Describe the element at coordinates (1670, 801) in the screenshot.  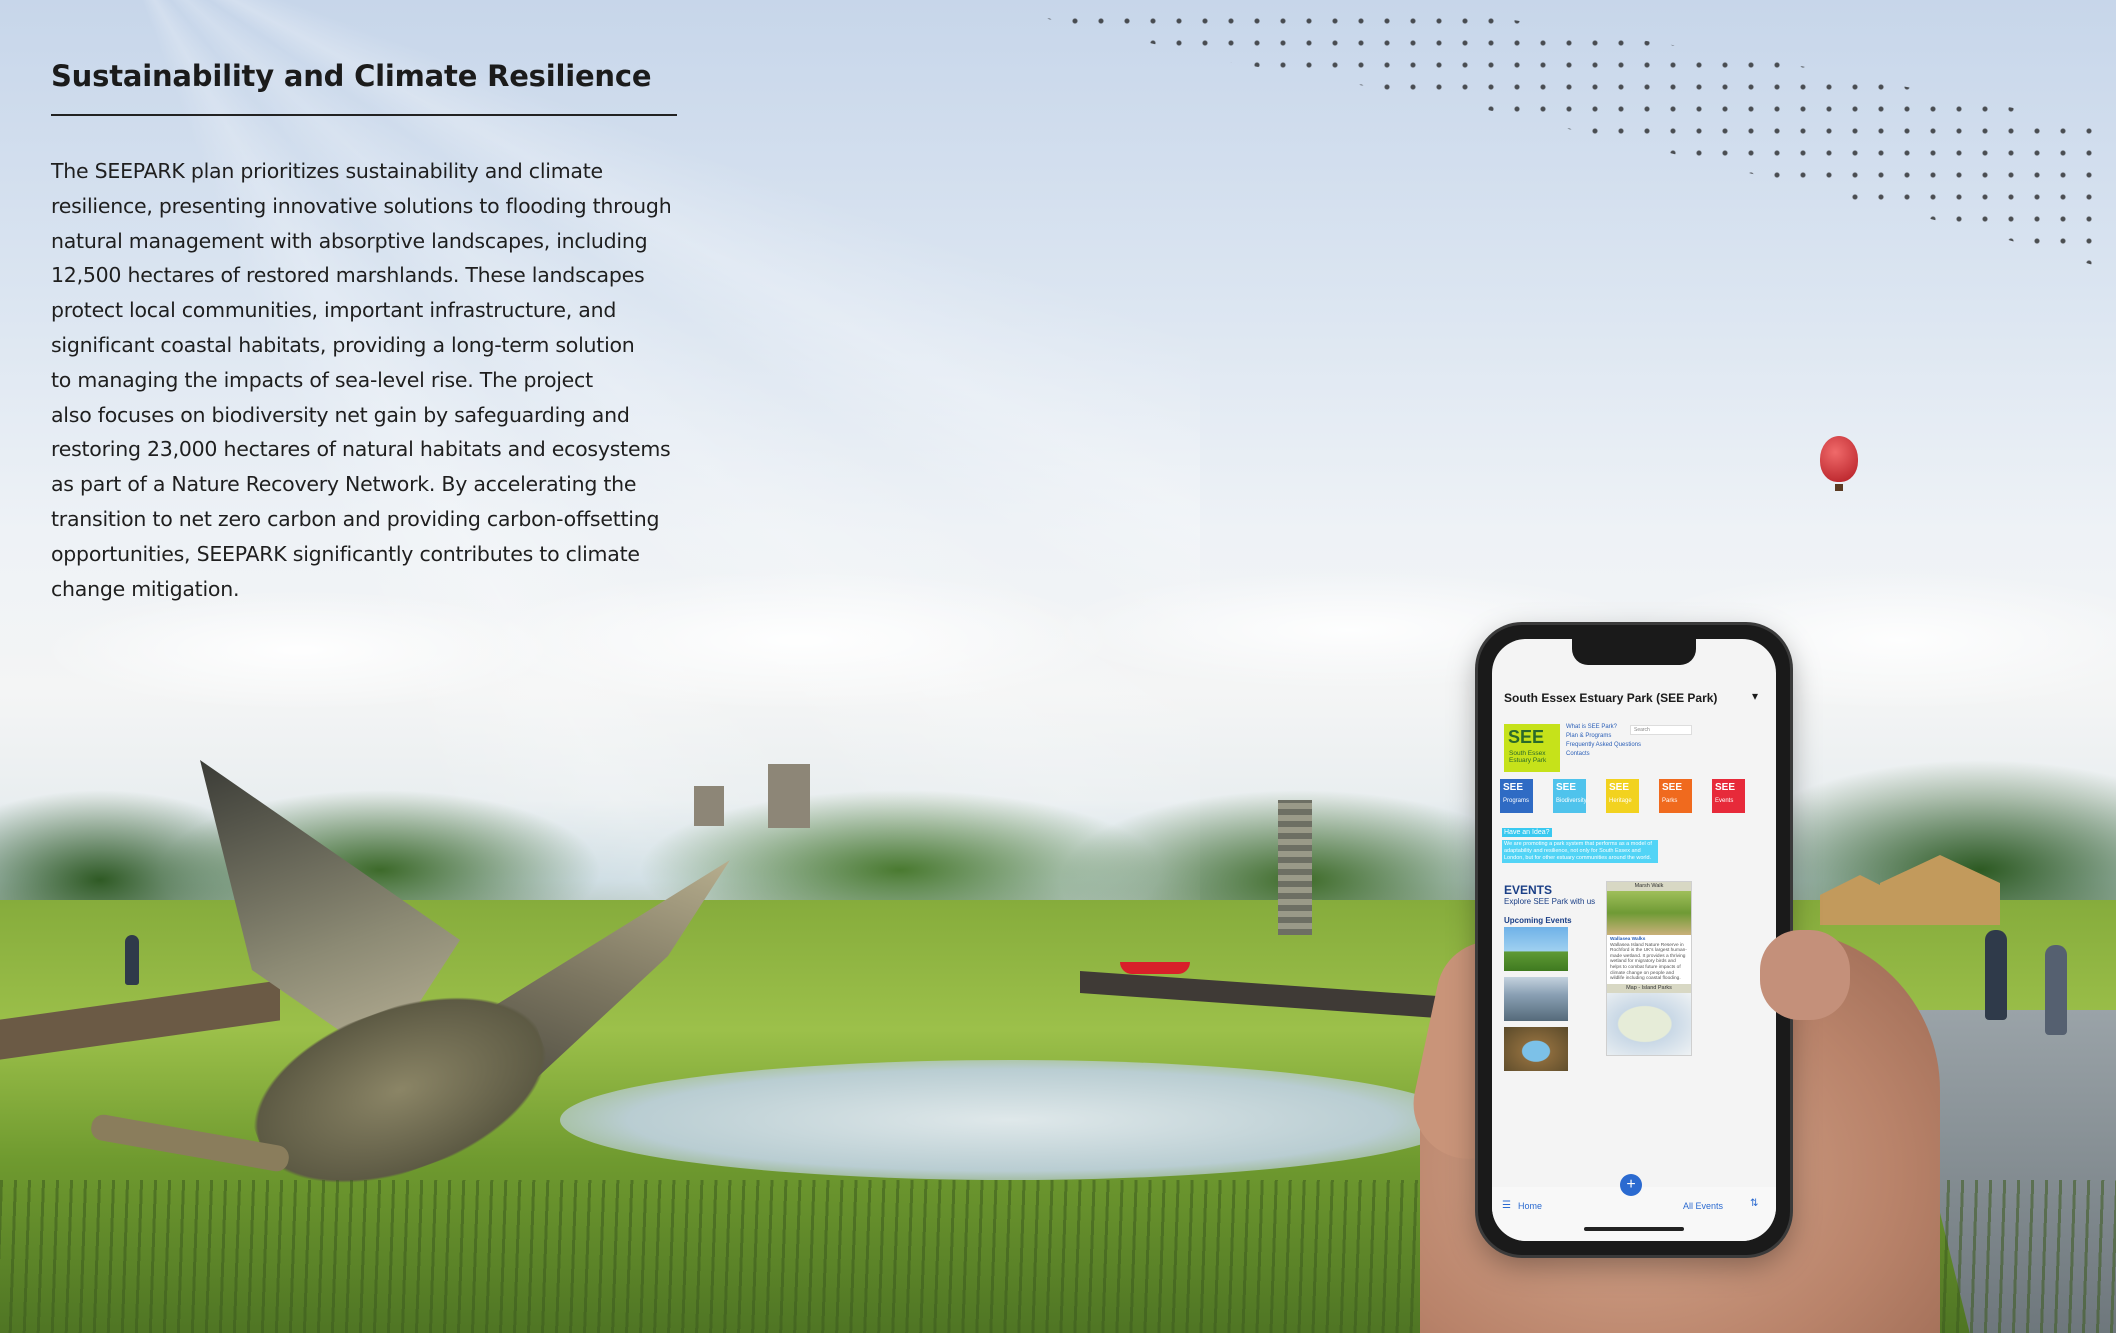
I see `tile-sublabel: Parks` at that location.